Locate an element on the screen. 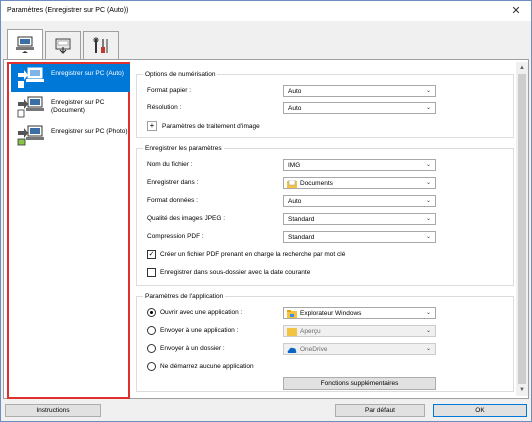 The width and height of the screenshot is (532, 422). jpeg-quality-value: Standard is located at coordinates (301, 219).